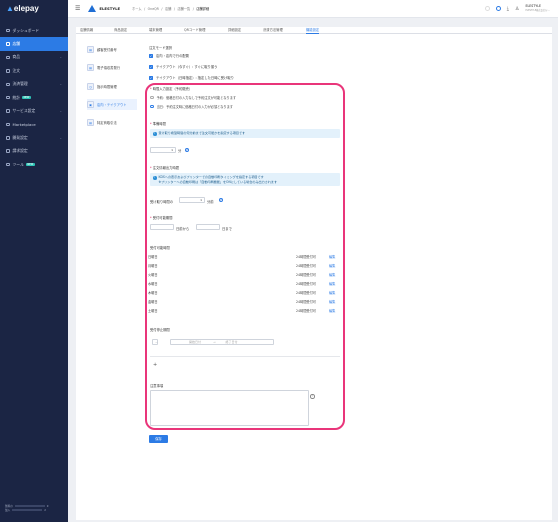 Image resolution: width=558 pixels, height=522 pixels. I want to click on product-icon, so click(8, 57).